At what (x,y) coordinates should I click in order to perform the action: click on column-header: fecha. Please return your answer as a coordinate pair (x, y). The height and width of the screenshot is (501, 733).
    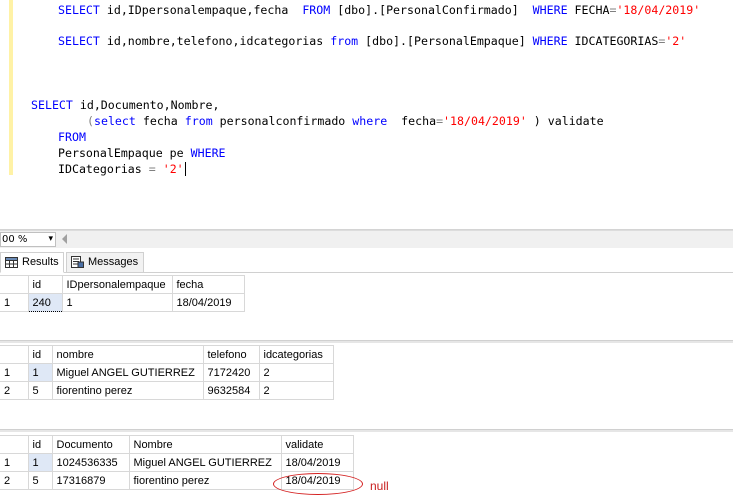
    Looking at the image, I should click on (208, 284).